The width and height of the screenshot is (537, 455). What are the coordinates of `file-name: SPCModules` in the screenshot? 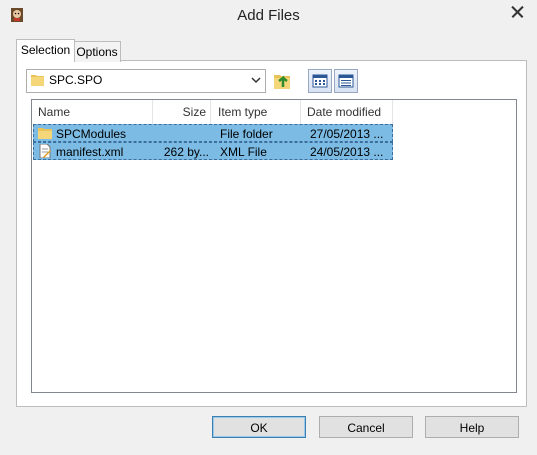 It's located at (91, 134).